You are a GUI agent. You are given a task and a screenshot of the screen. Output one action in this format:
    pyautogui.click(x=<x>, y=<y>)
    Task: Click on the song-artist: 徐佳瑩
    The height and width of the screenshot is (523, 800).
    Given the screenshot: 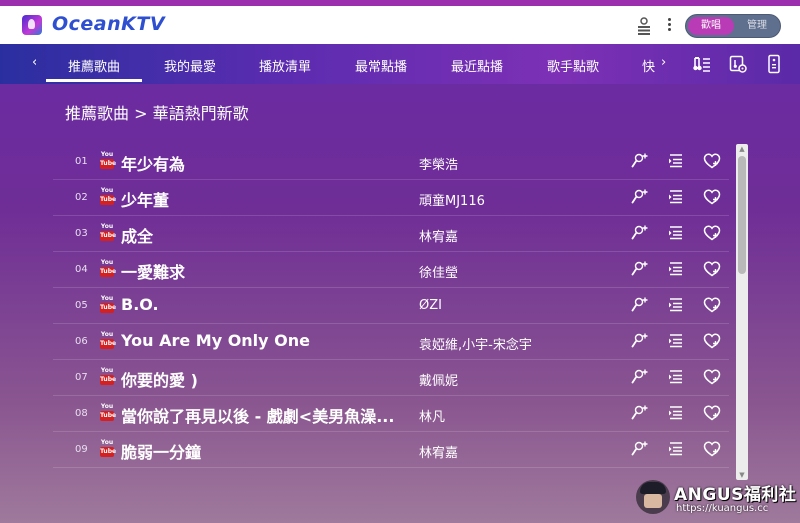 What is the action you would take?
    pyautogui.click(x=519, y=271)
    